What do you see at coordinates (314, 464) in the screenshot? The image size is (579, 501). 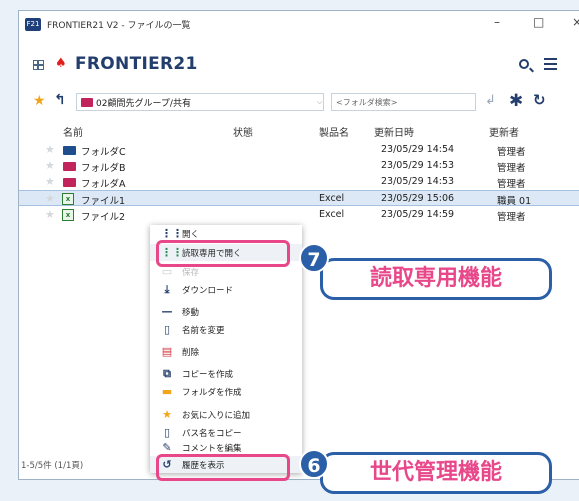 I see `callout-badge-6: 6` at bounding box center [314, 464].